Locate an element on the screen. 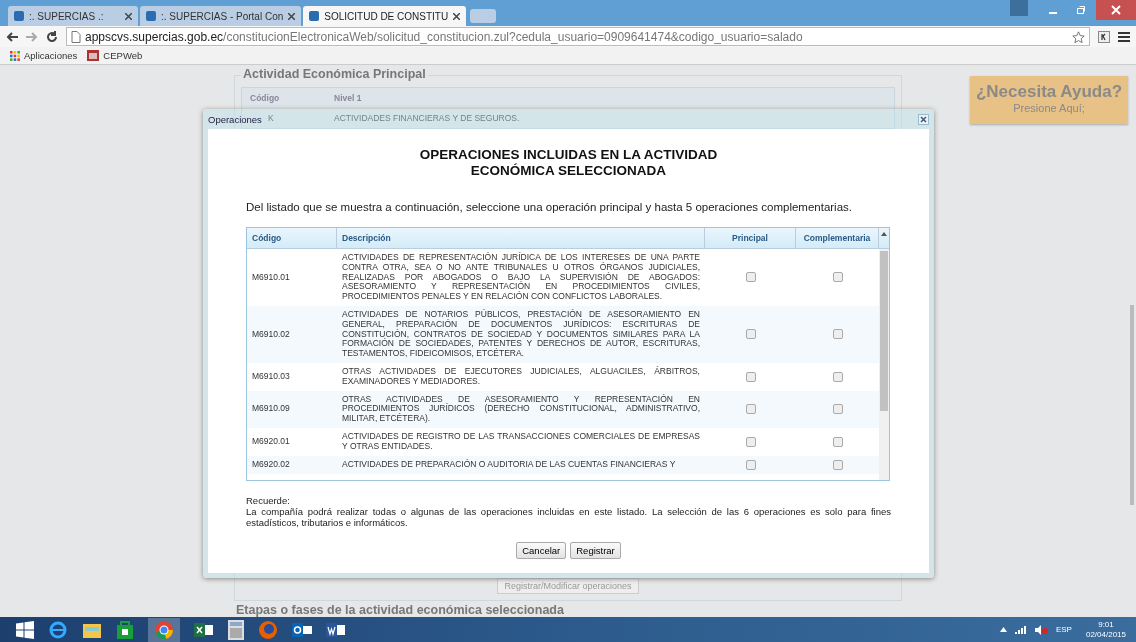  table-cell-text: ACTIVIDADES DE REGISTRO DE LAS TRANSACCIONES COMERCIALES DE EMPRESAS Y OTRAS ENTIDADES. is located at coordinates (521, 441).